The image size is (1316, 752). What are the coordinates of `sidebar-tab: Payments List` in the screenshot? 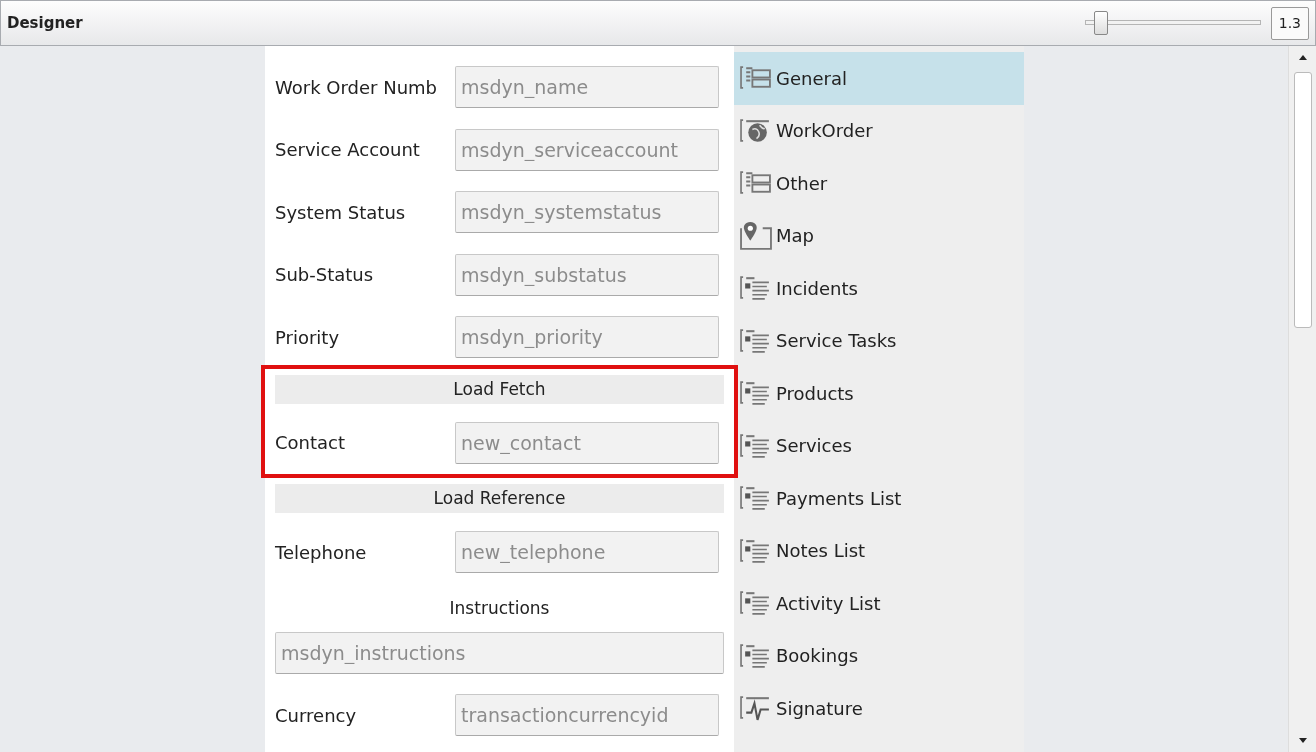 It's located at (879, 498).